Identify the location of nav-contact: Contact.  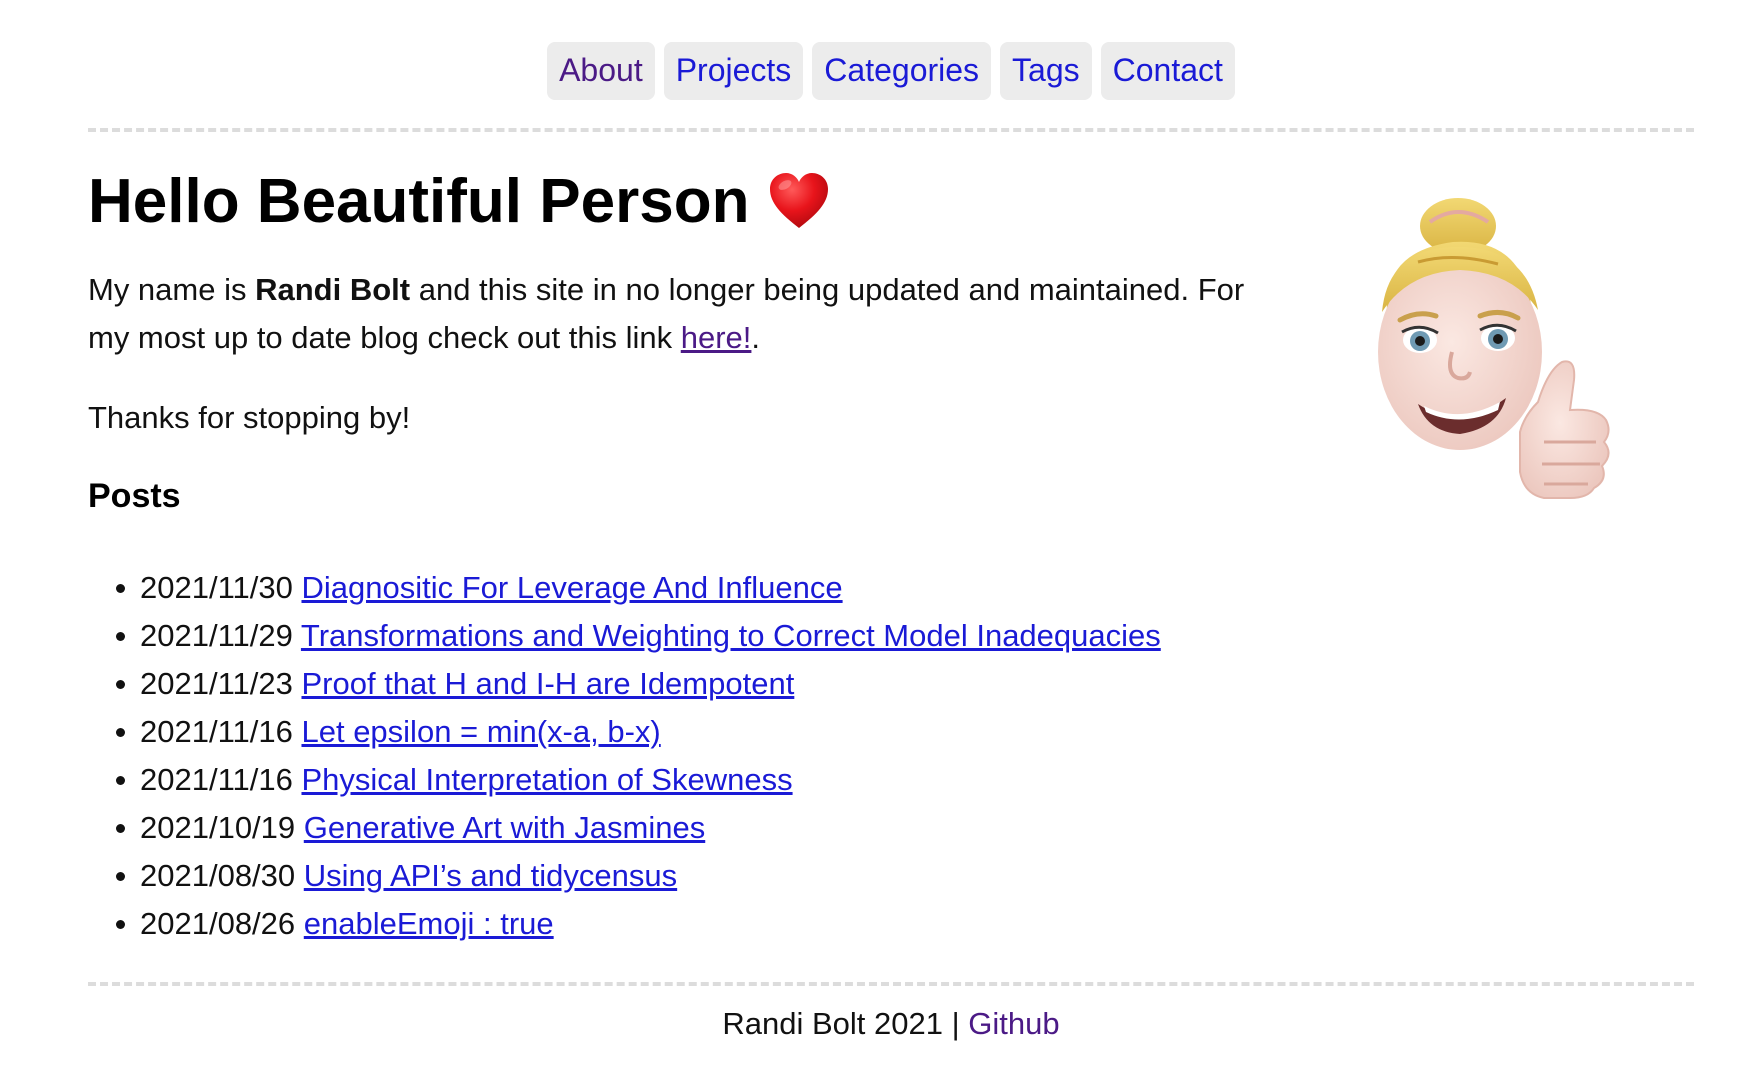
(1167, 71).